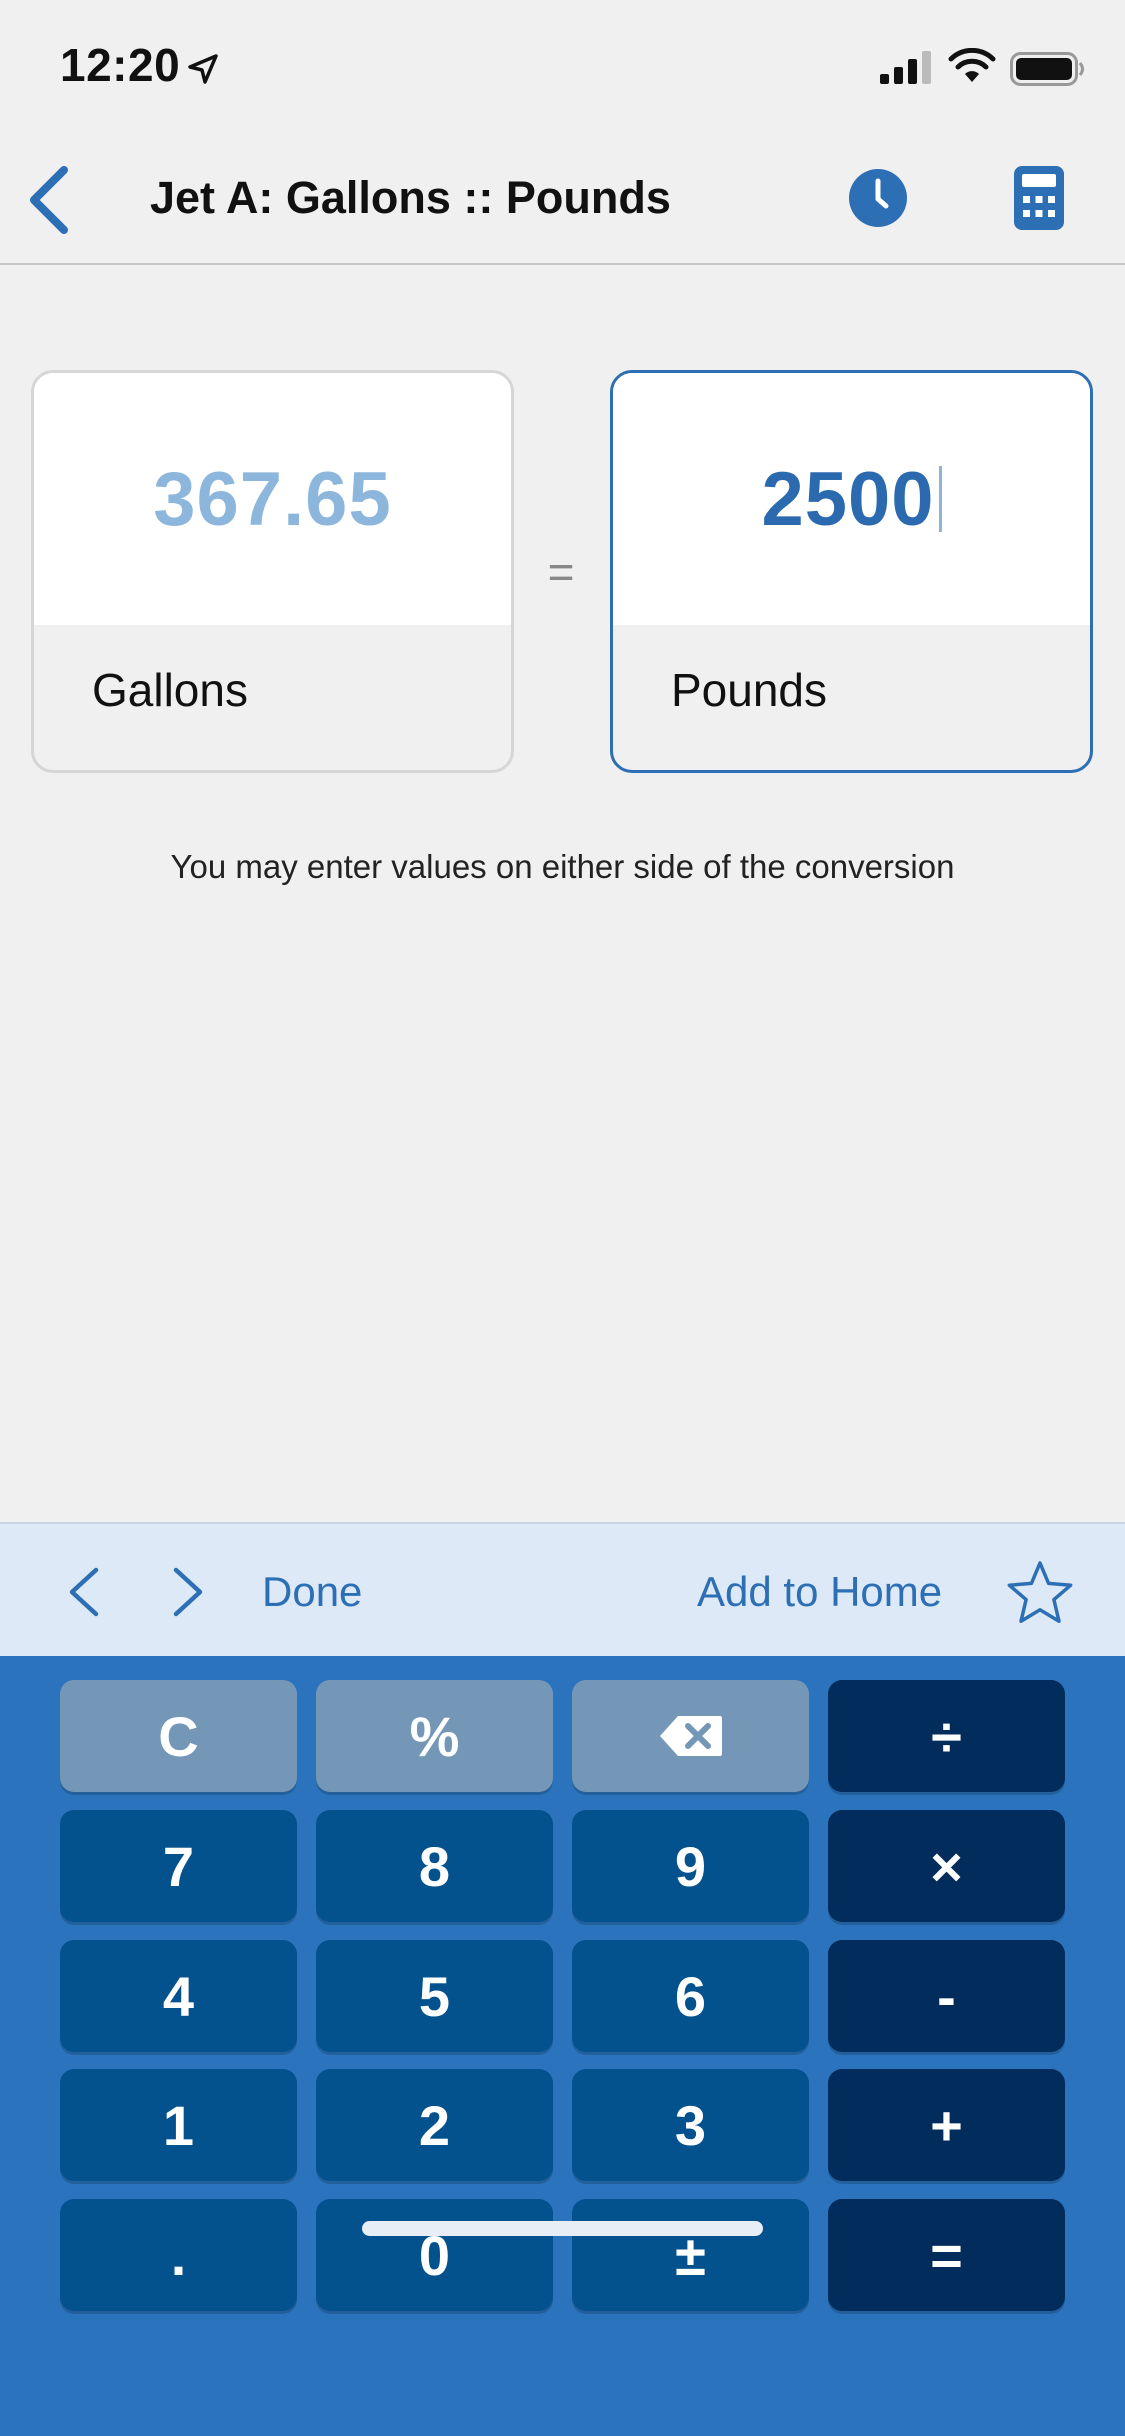  What do you see at coordinates (85, 1592) in the screenshot?
I see `previous-field-chevron-icon` at bounding box center [85, 1592].